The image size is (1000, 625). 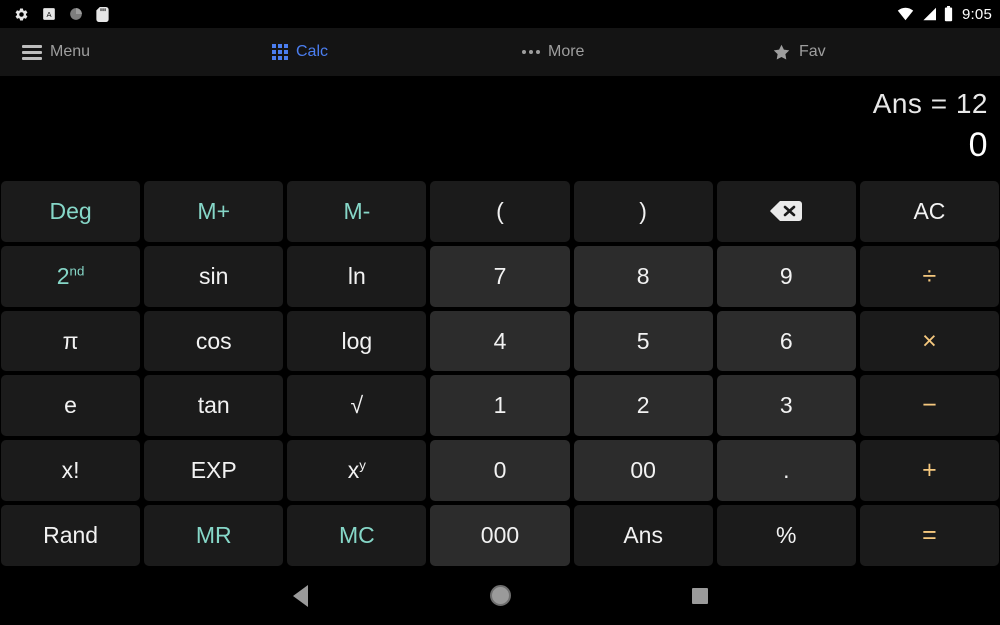 I want to click on key-label: 000, so click(x=500, y=535).